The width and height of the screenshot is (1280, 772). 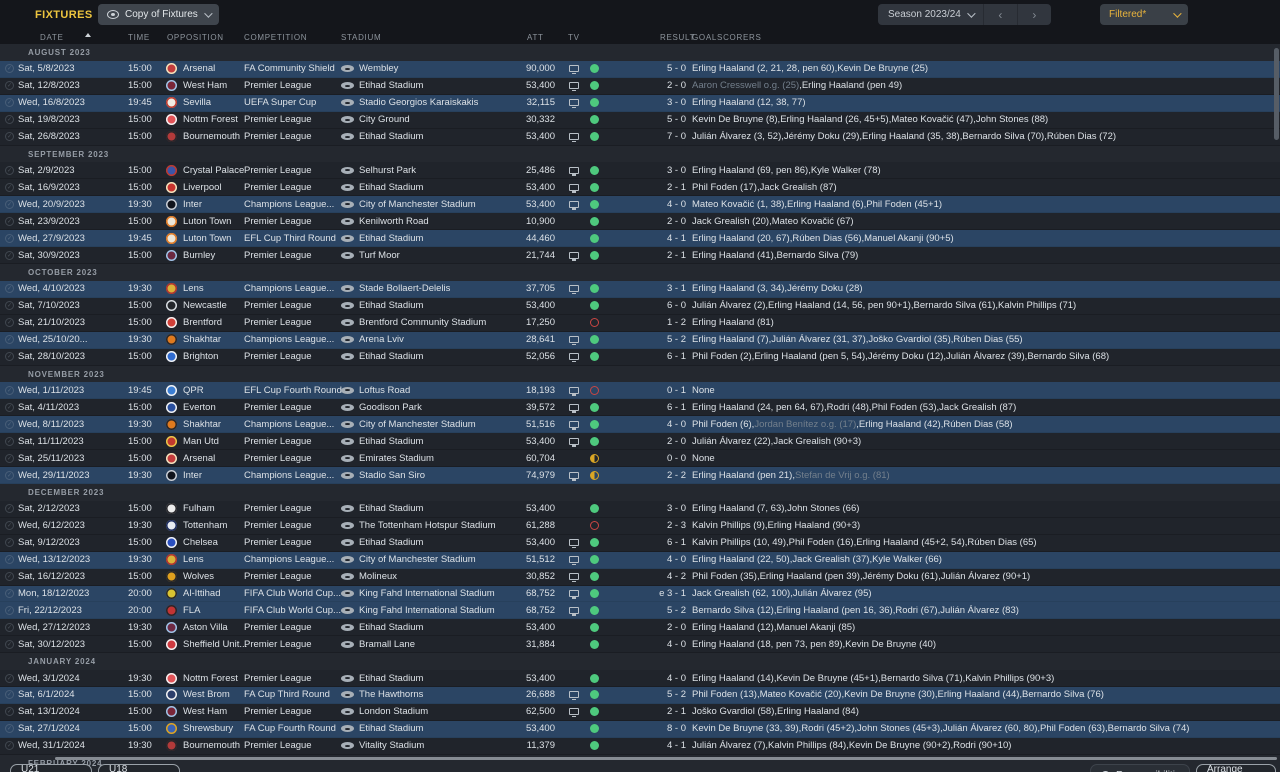 What do you see at coordinates (88, 35) in the screenshot?
I see `sort-ascending-icon` at bounding box center [88, 35].